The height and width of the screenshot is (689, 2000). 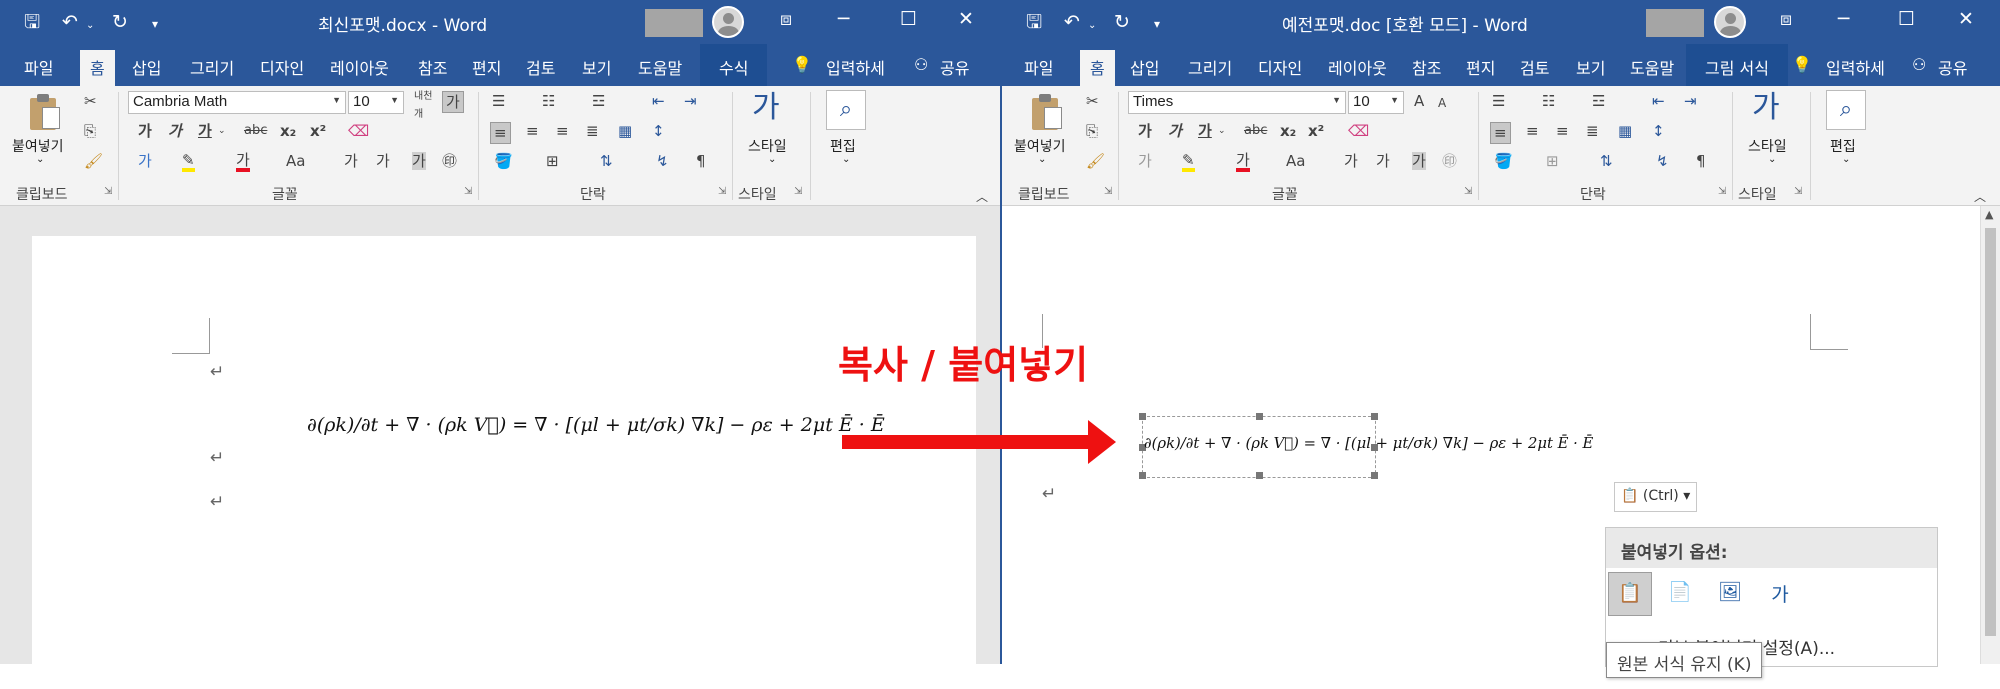 What do you see at coordinates (188, 162) in the screenshot?
I see `highlight-icon: ✎` at bounding box center [188, 162].